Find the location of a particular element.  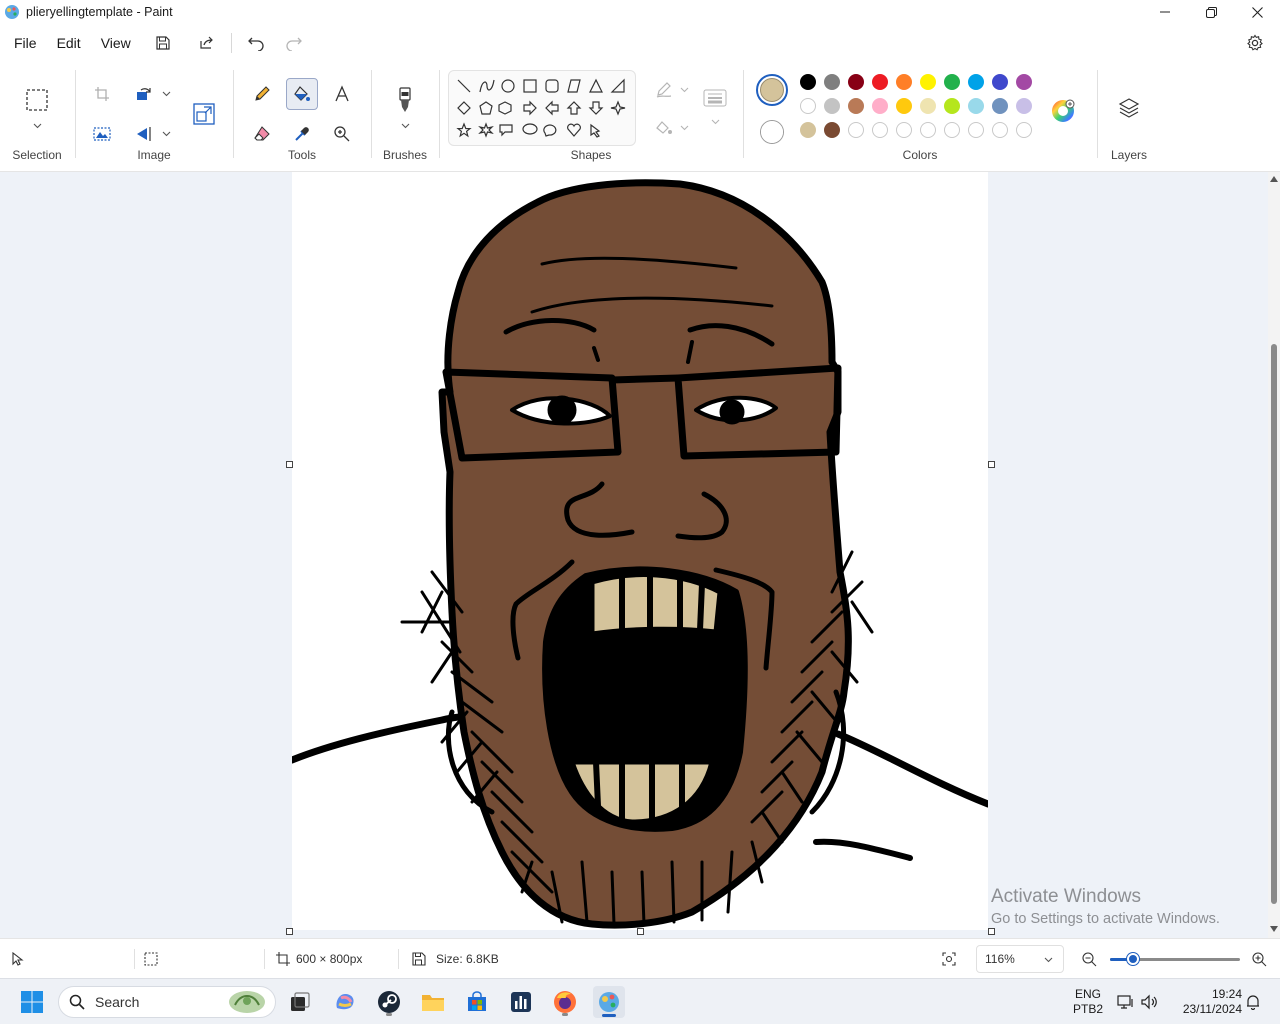

resize-handle-bottom-left is located at coordinates (289, 931).